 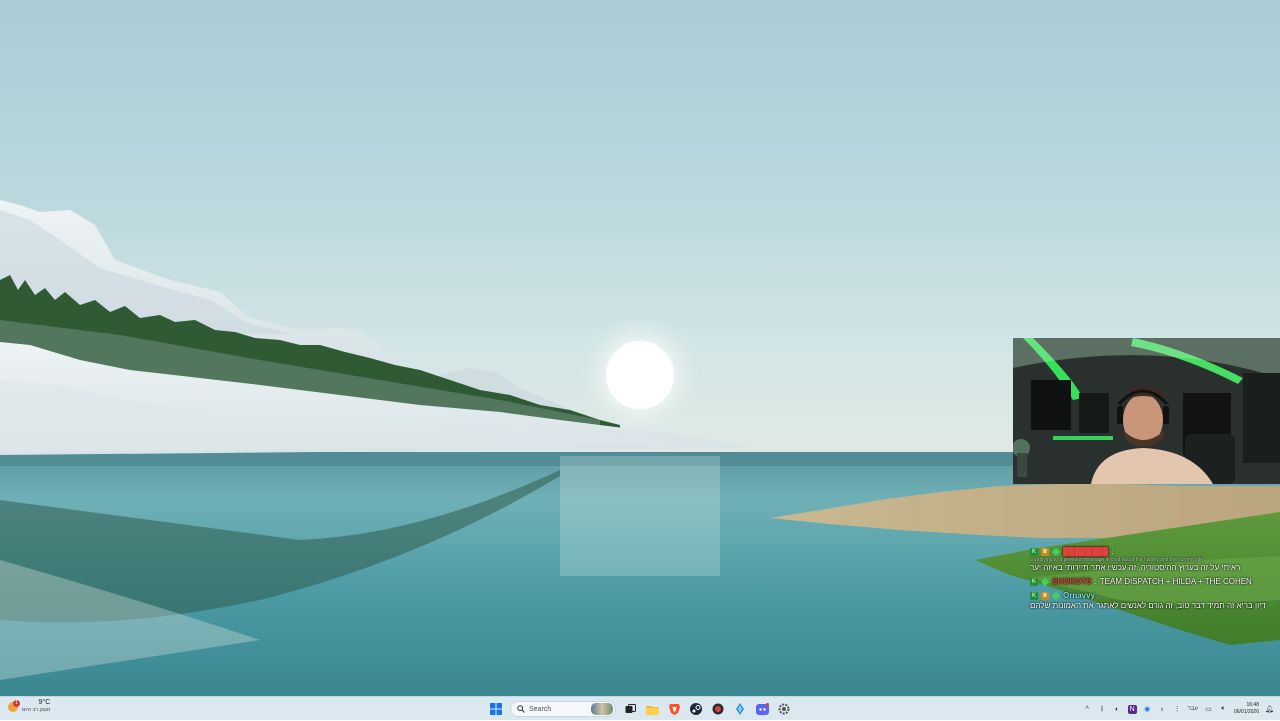 I want to click on display-icon: ▭, so click(x=1208, y=709).